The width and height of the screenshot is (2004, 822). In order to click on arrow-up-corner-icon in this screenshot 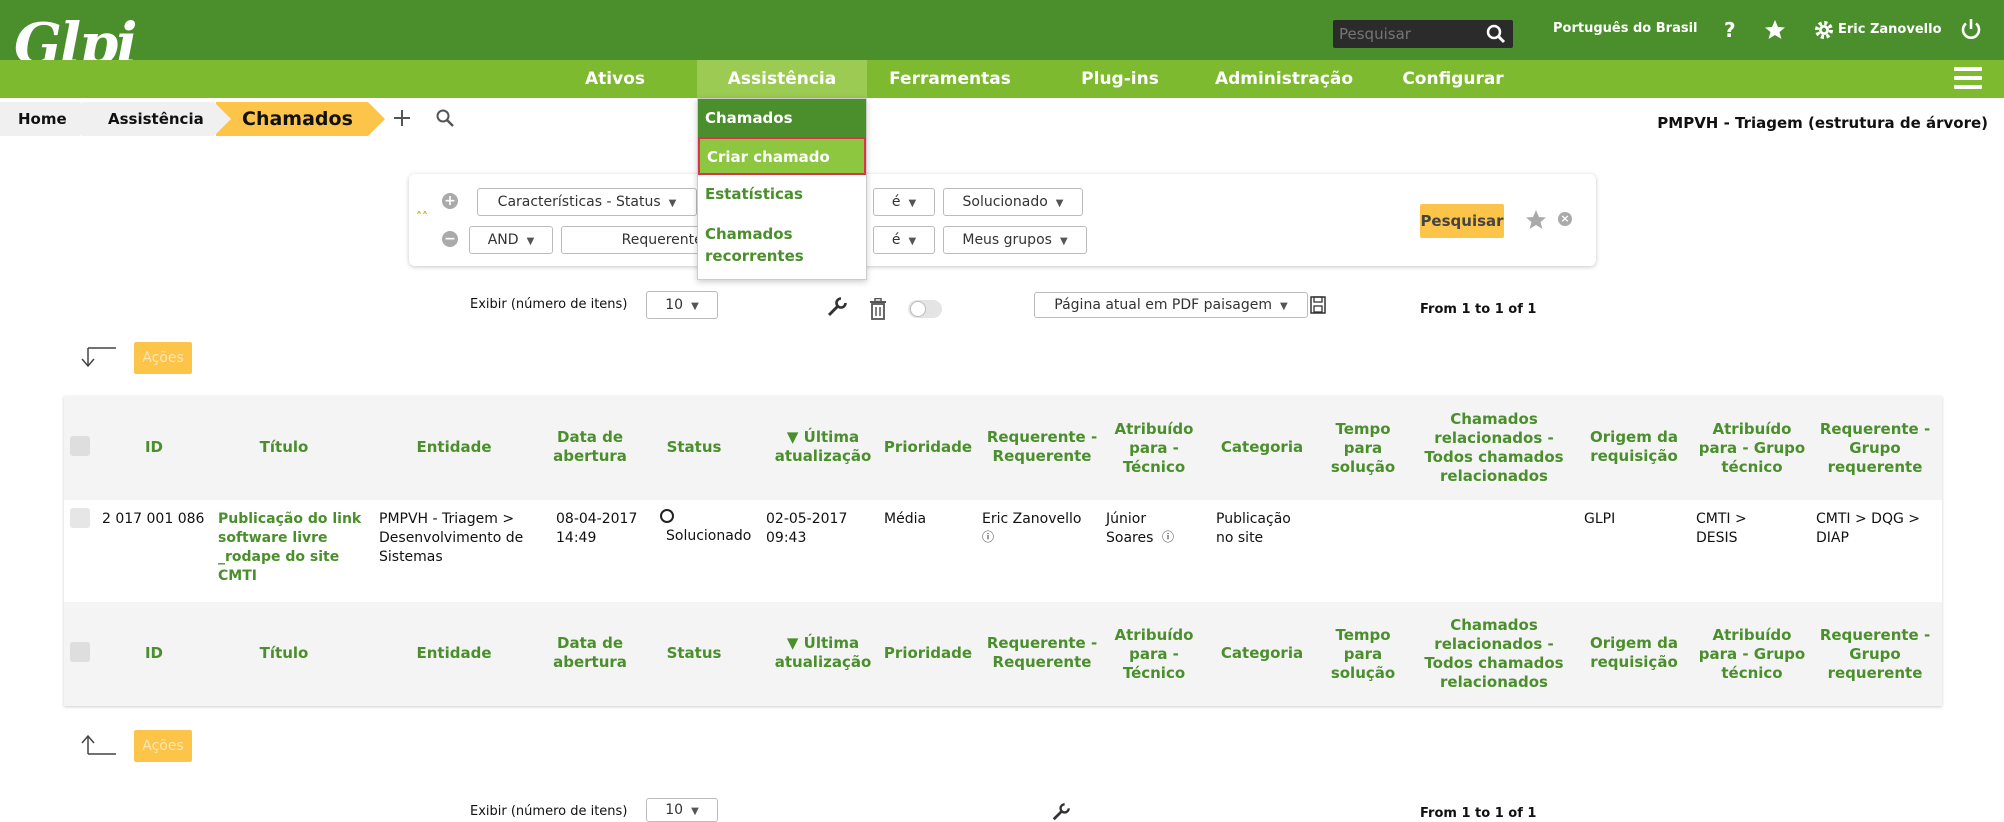, I will do `click(98, 744)`.